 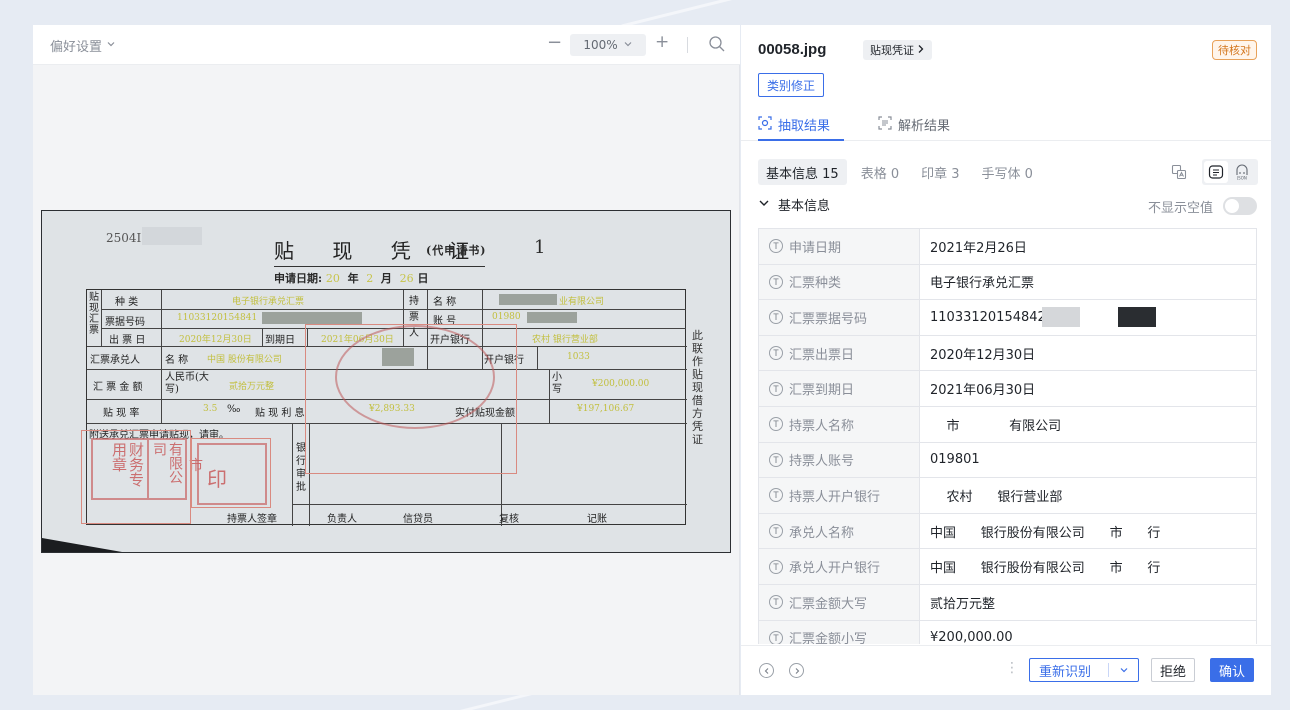 I want to click on more-options-icon: ⋮, so click(x=1012, y=668).